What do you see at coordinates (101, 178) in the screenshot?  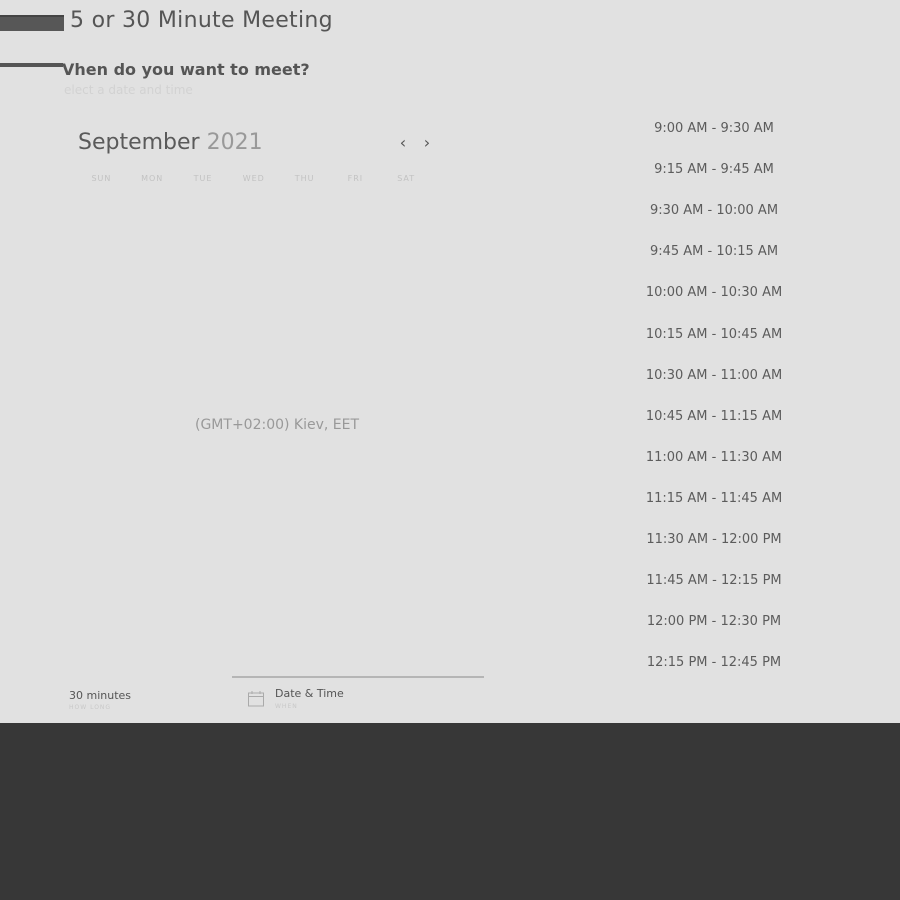 I see `weekday-label: SUN` at bounding box center [101, 178].